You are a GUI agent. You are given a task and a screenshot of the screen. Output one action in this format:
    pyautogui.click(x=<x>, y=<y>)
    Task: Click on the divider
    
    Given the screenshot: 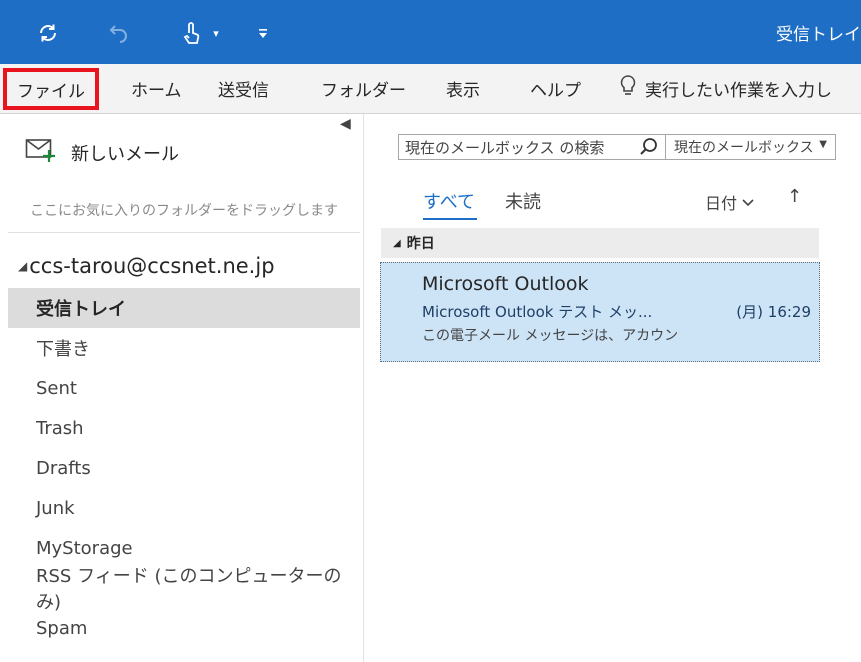 What is the action you would take?
    pyautogui.click(x=184, y=232)
    